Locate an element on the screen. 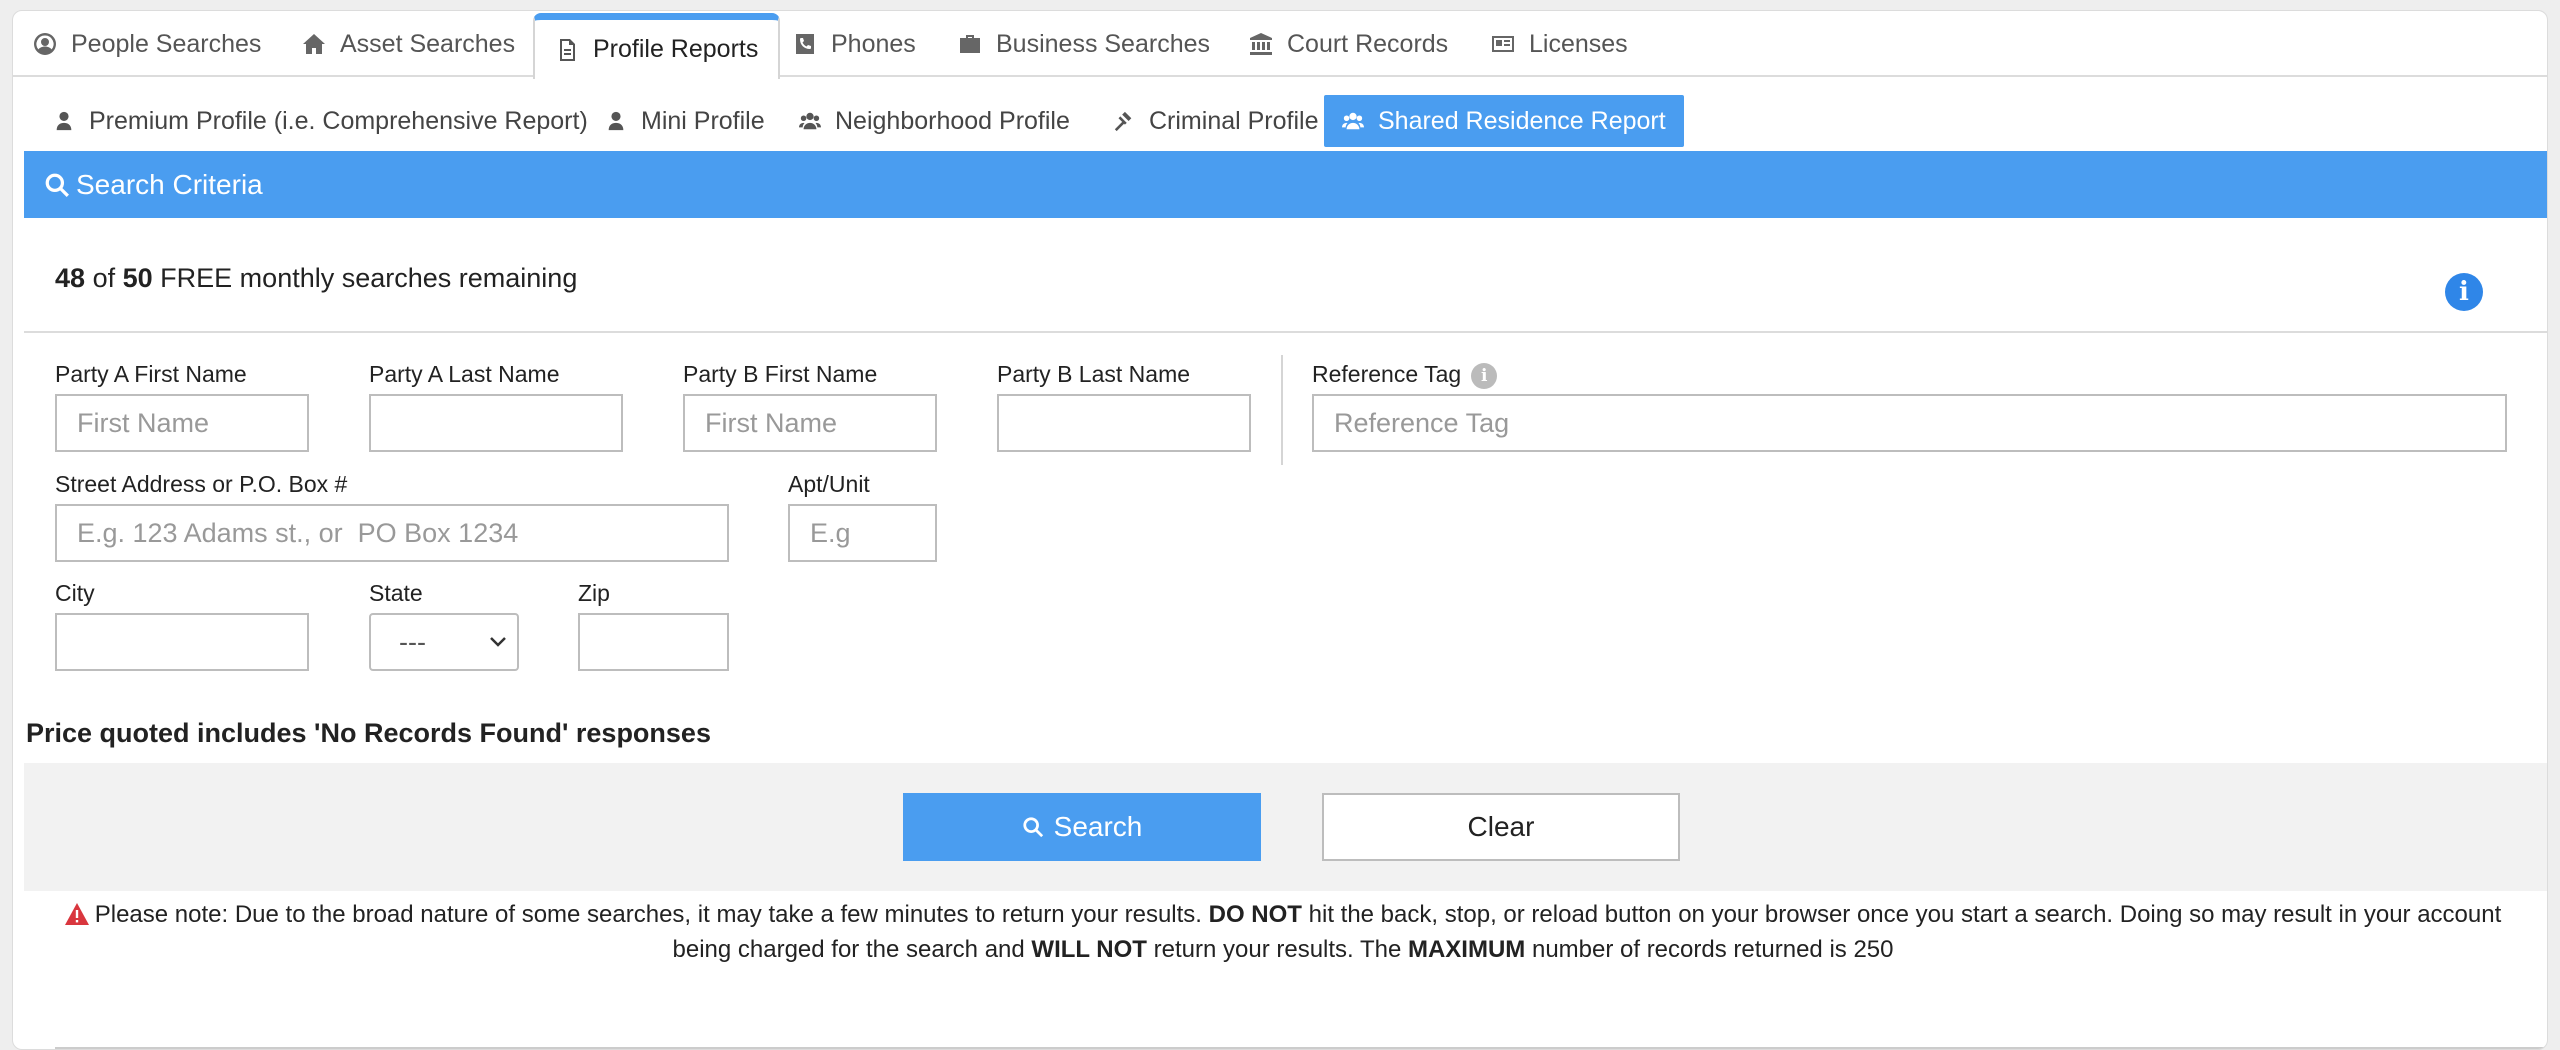 The image size is (2560, 1050). user-circle-icon is located at coordinates (45, 44).